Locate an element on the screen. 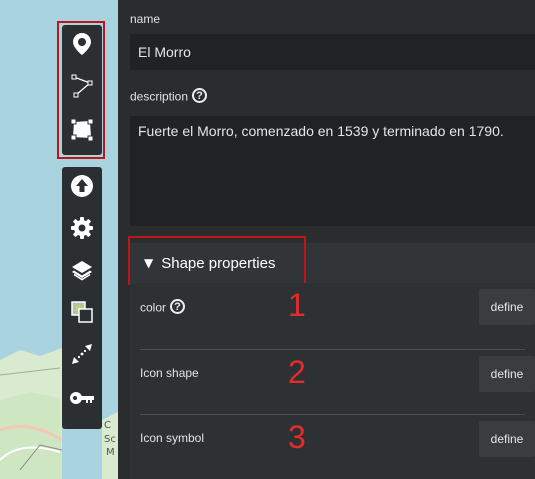  main-toolbar is located at coordinates (82, 298).